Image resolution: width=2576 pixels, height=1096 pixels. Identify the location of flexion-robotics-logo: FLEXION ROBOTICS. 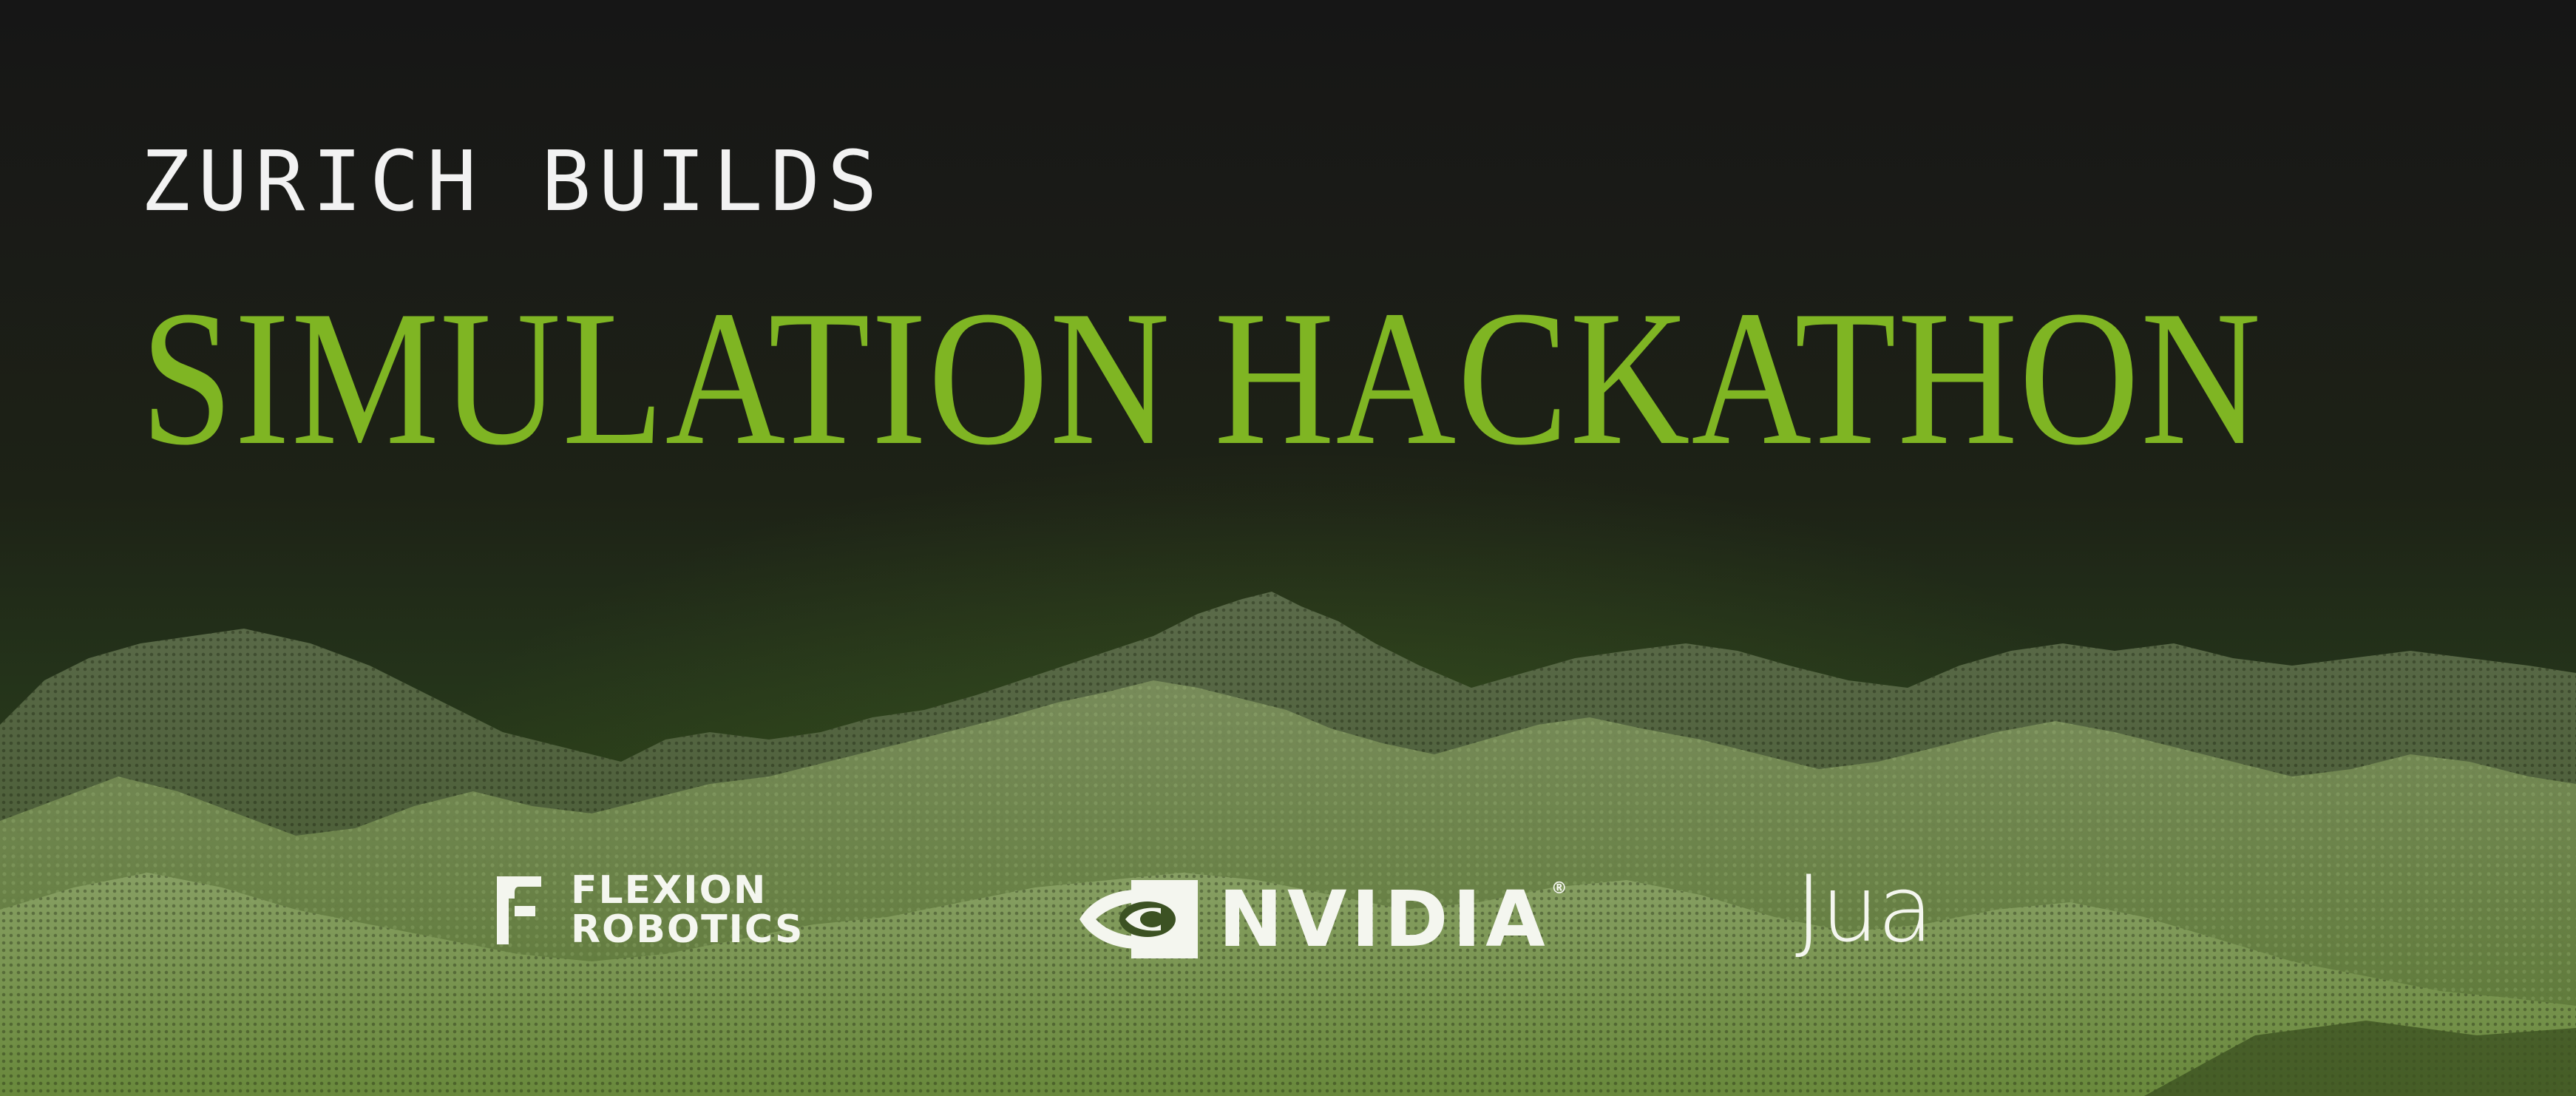
(650, 910).